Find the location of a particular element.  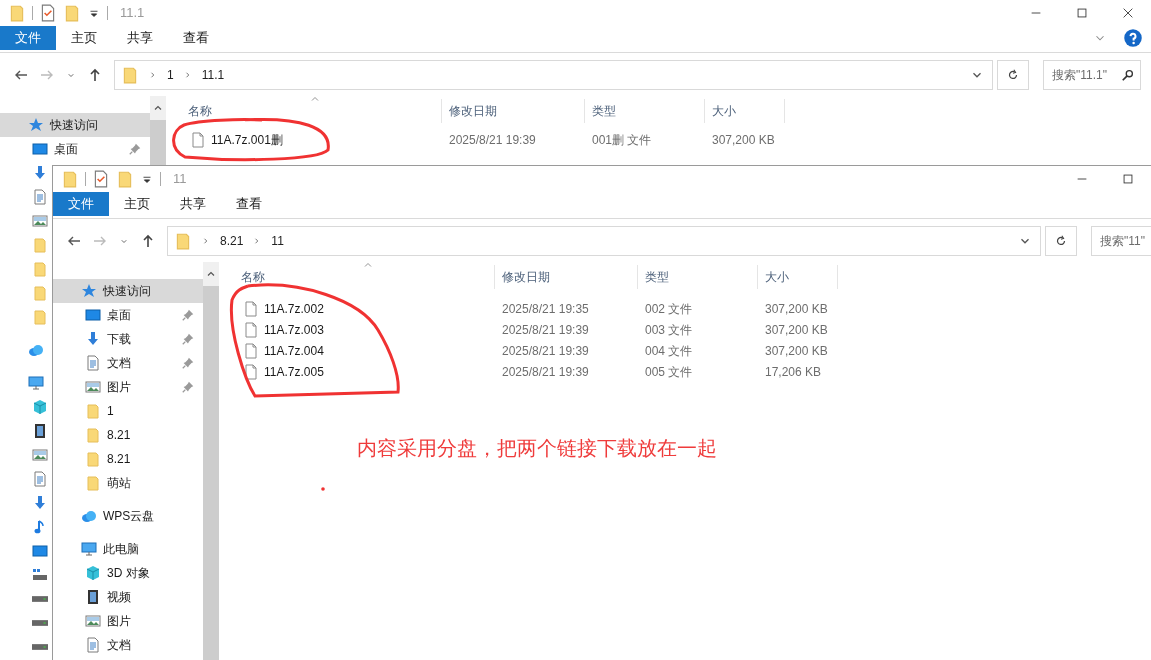

film-icon is located at coordinates (40, 431).